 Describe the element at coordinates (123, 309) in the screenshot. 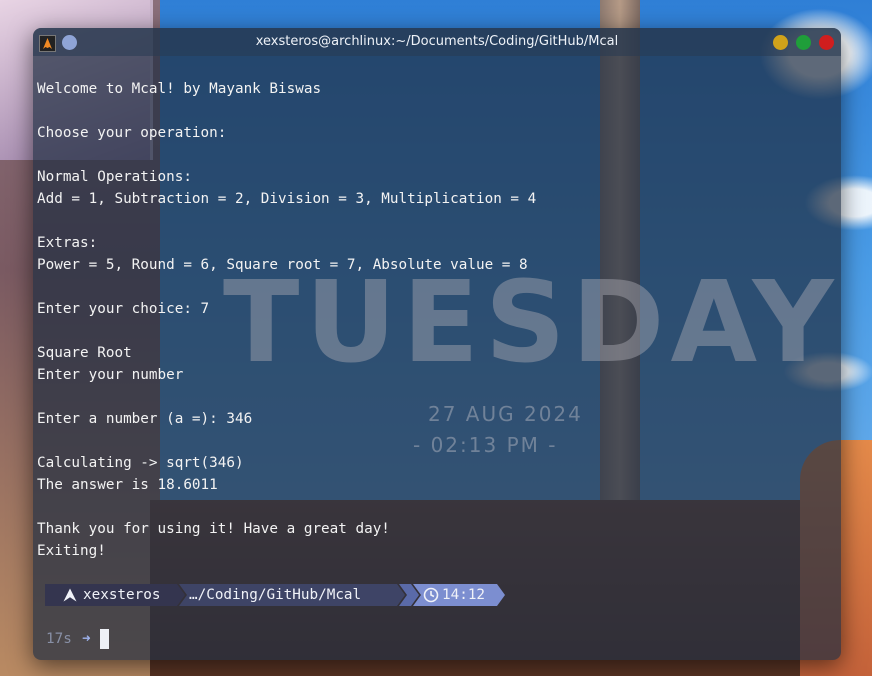

I see `terminal-line: Enter your choice: 7` at that location.